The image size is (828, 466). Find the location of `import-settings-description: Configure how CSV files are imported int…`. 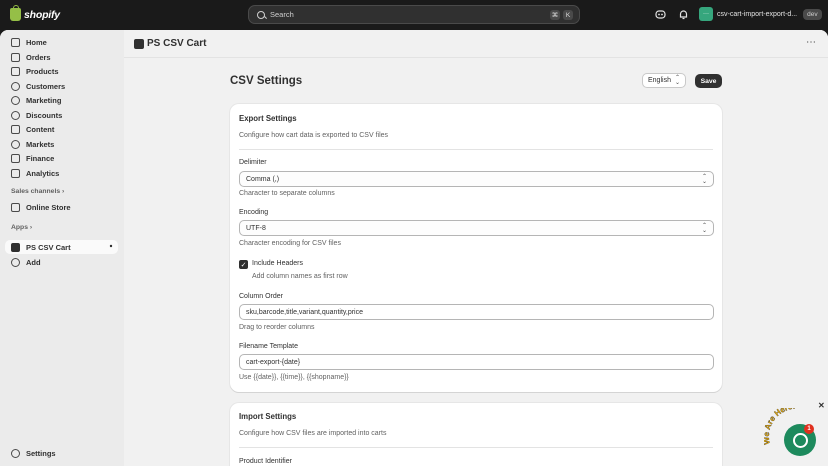

import-settings-description: Configure how CSV files are imported int… is located at coordinates (313, 433).